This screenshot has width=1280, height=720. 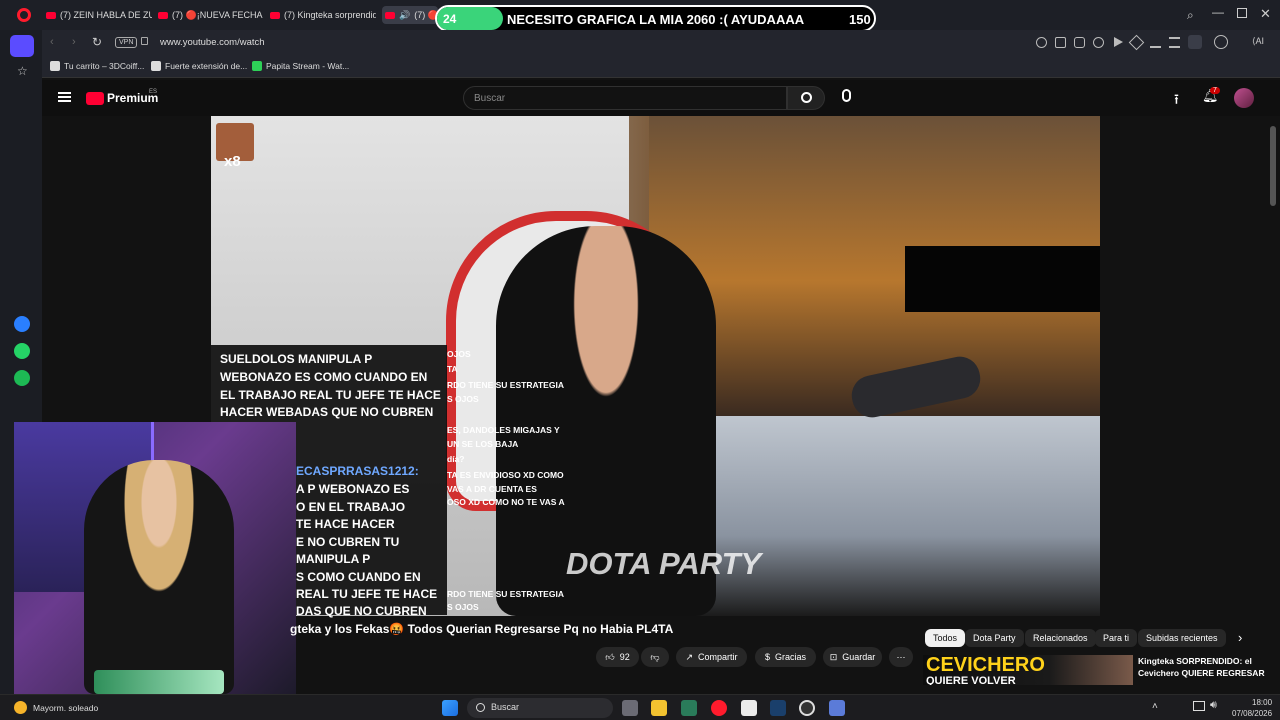 What do you see at coordinates (971, 680) in the screenshot?
I see `thumbnail-subtext: QUIERE VOLVER` at bounding box center [971, 680].